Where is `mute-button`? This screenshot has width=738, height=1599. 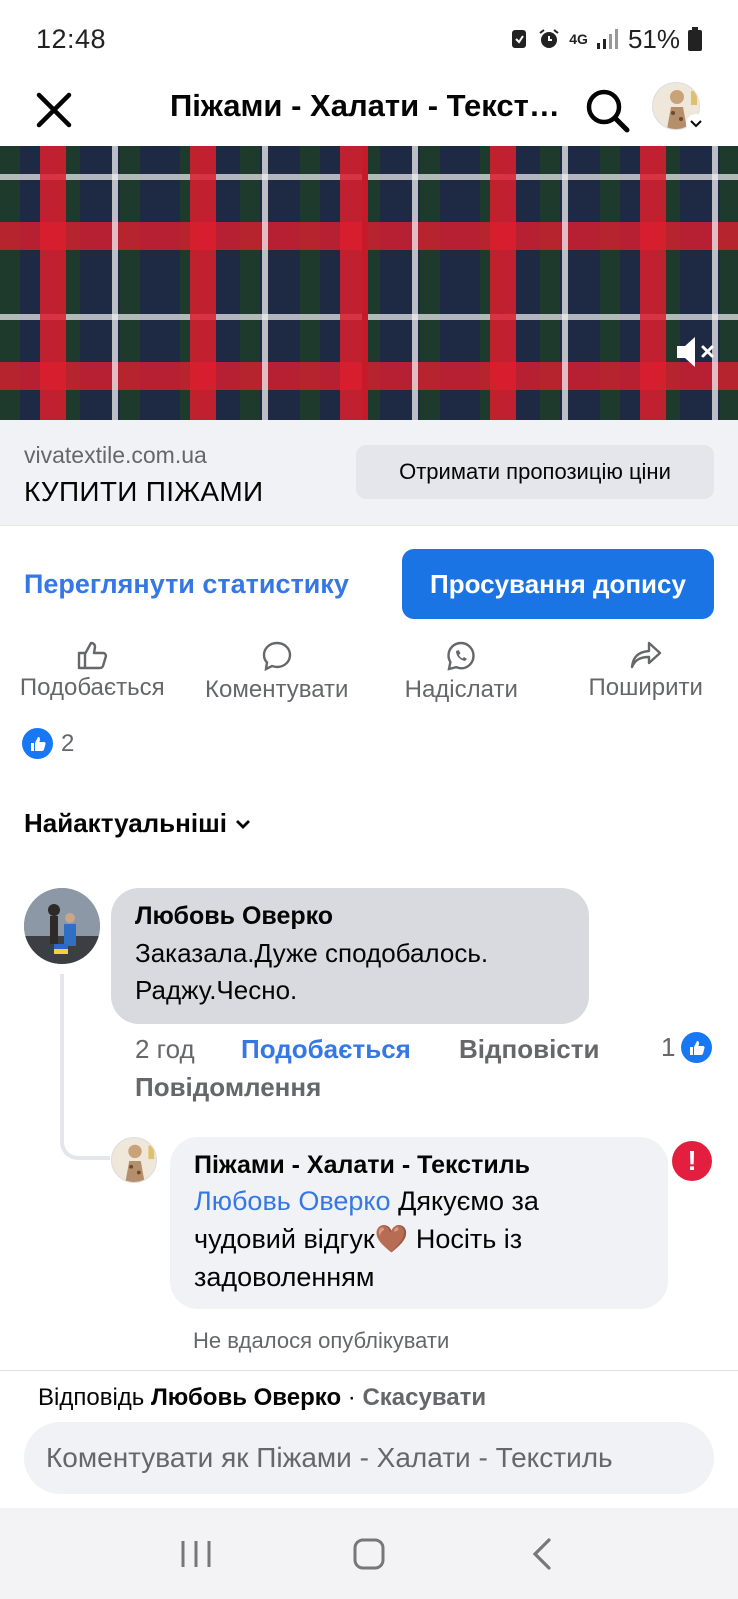 mute-button is located at coordinates (696, 352).